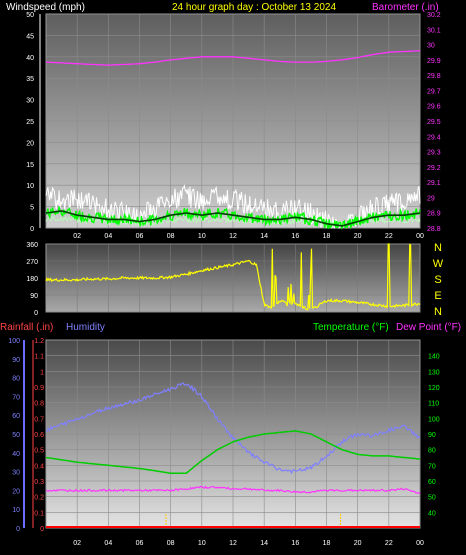 The width and height of the screenshot is (466, 555). What do you see at coordinates (432, 466) in the screenshot?
I see `temperature-tick-label: 70` at bounding box center [432, 466].